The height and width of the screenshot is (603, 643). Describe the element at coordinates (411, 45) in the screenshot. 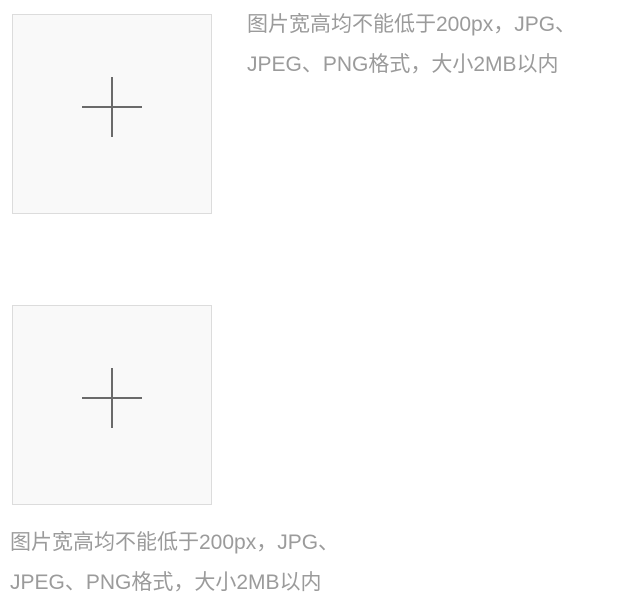

I see `upload-hint-1: 图片宽高均不能低于200px，JPG、 JPEG、PNG格式，大小2MB以内` at that location.